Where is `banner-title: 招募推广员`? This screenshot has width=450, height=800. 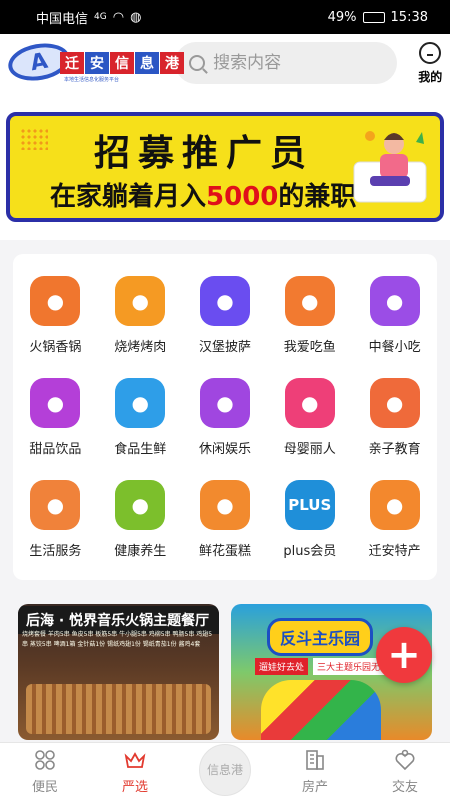 banner-title: 招募推广员 is located at coordinates (204, 153).